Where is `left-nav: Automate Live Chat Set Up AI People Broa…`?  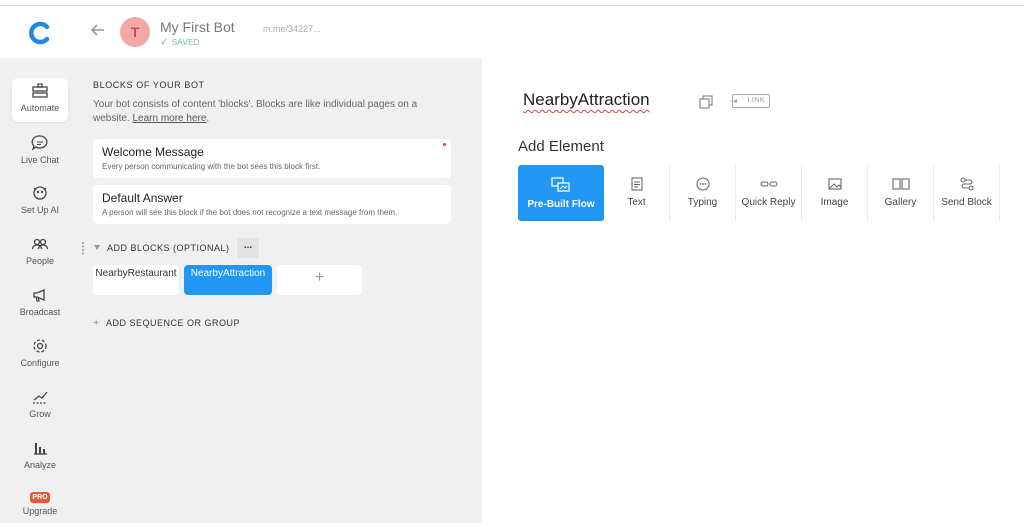
left-nav: Automate Live Chat Set Up AI People Broa… is located at coordinates (40, 290).